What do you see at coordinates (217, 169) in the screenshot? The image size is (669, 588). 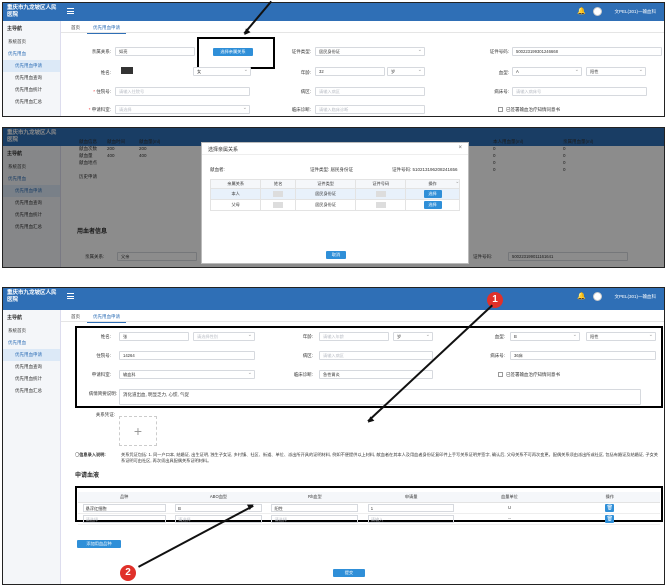 I see `donor-label: 献血者:` at bounding box center [217, 169].